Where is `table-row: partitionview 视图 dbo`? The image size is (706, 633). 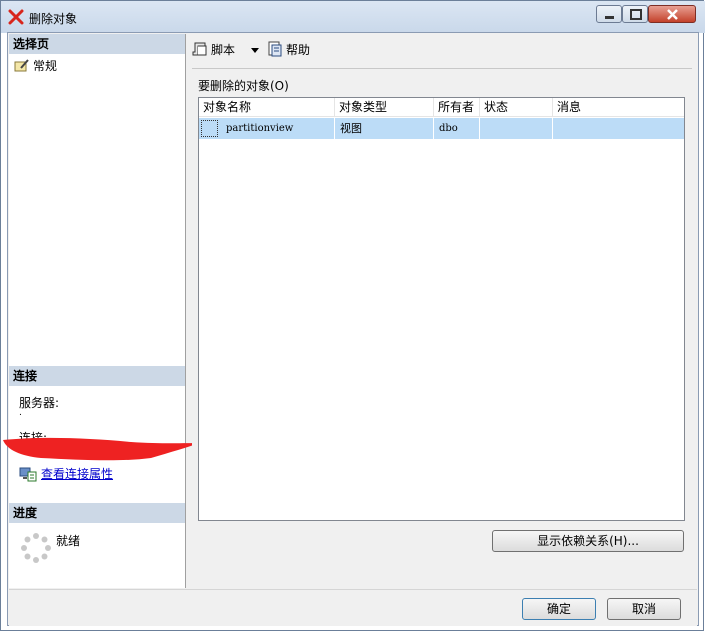 table-row: partitionview 视图 dbo is located at coordinates (441, 128).